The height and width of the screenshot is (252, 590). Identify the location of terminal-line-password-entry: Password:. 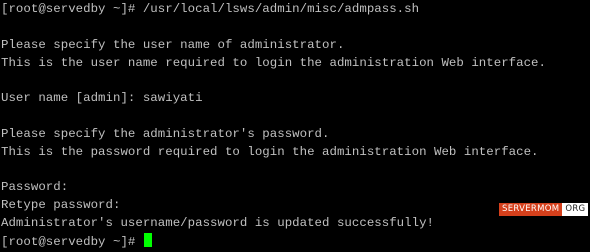
(35, 187).